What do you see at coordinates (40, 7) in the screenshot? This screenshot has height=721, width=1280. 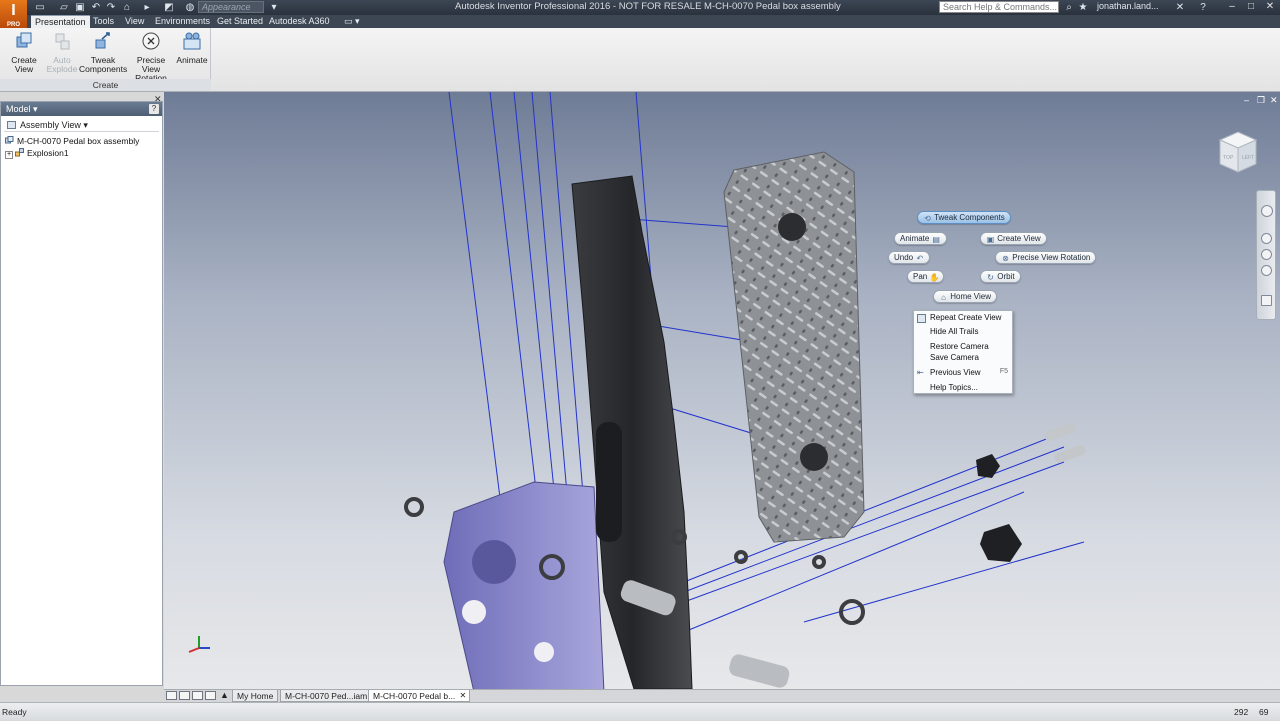 I see `new-file-icon: ▭` at bounding box center [40, 7].